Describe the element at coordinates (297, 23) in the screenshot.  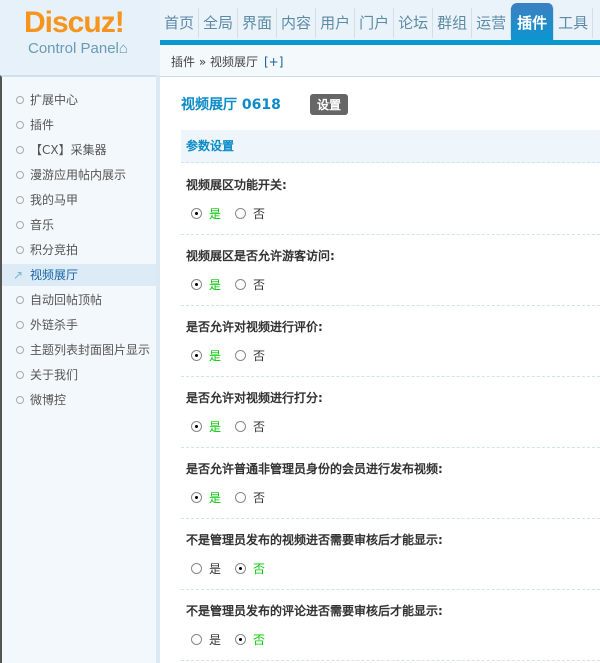
I see `nav-tab: 内容` at that location.